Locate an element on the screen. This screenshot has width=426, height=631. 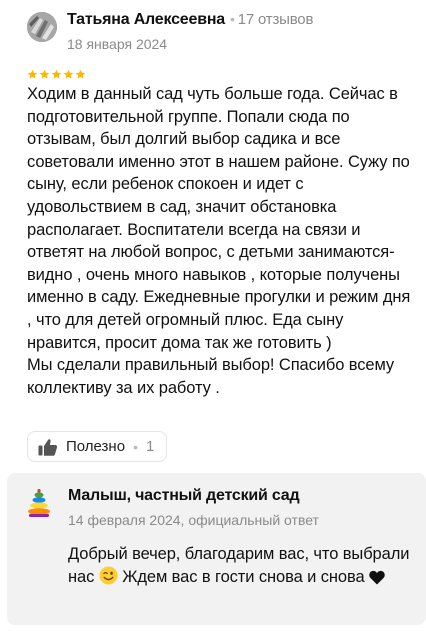
pyramid-toy-logo is located at coordinates (39, 503).